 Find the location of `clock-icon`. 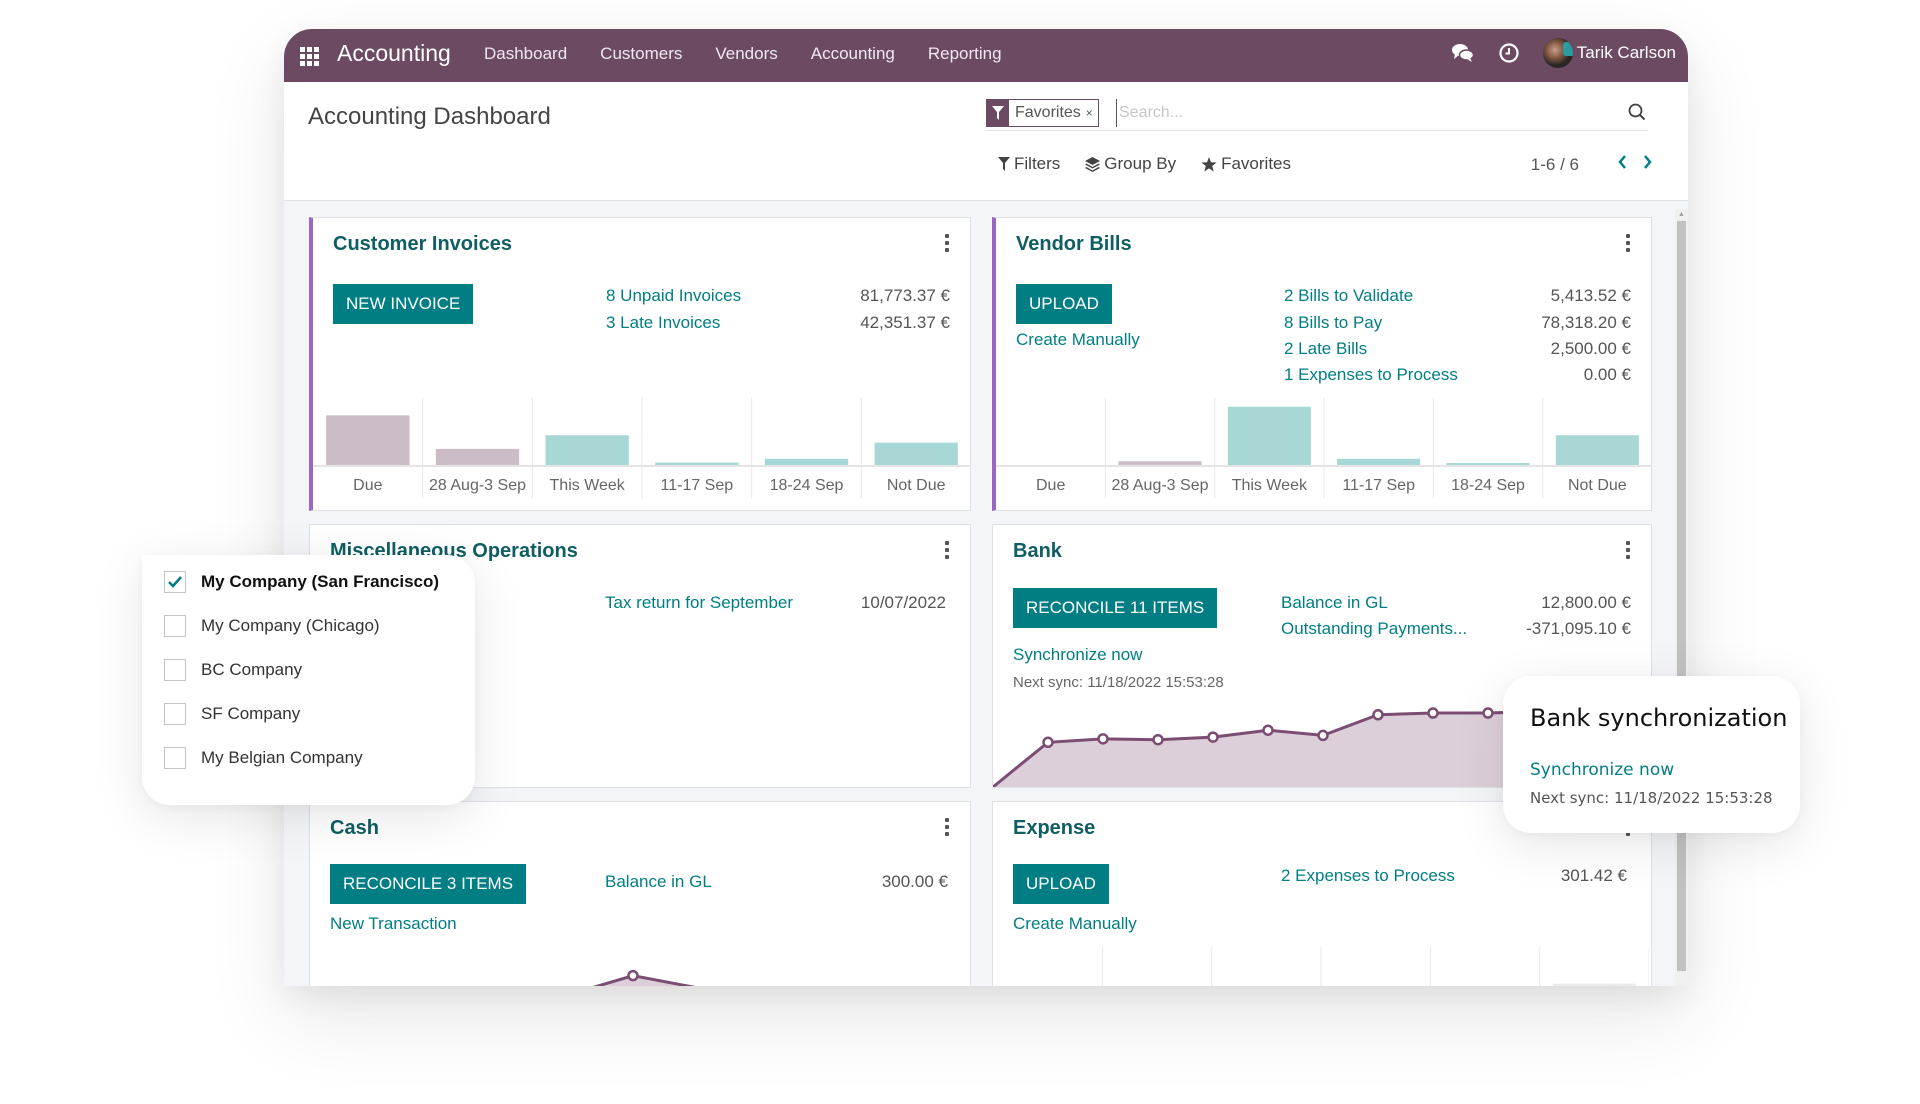

clock-icon is located at coordinates (1509, 53).